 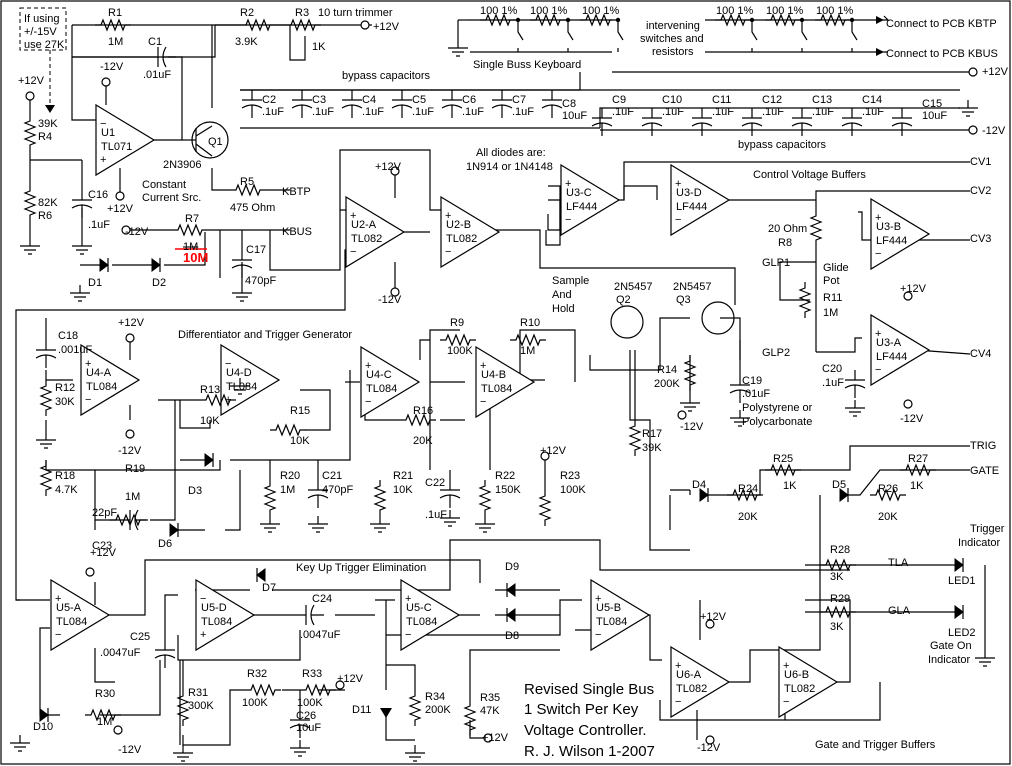 What do you see at coordinates (673, 52) in the screenshot?
I see `annotations-intervening3-label: resistors` at bounding box center [673, 52].